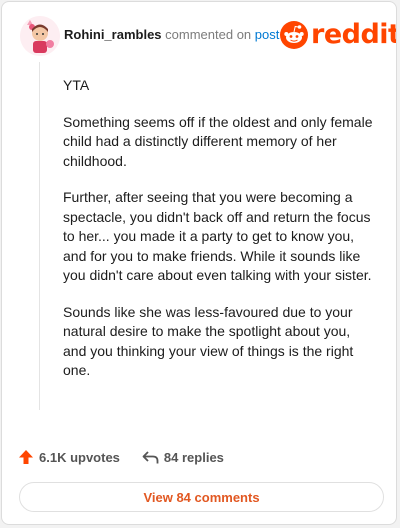 This screenshot has height=528, width=400. Describe the element at coordinates (76, 85) in the screenshot. I see `comment-paragraph: YTA` at that location.